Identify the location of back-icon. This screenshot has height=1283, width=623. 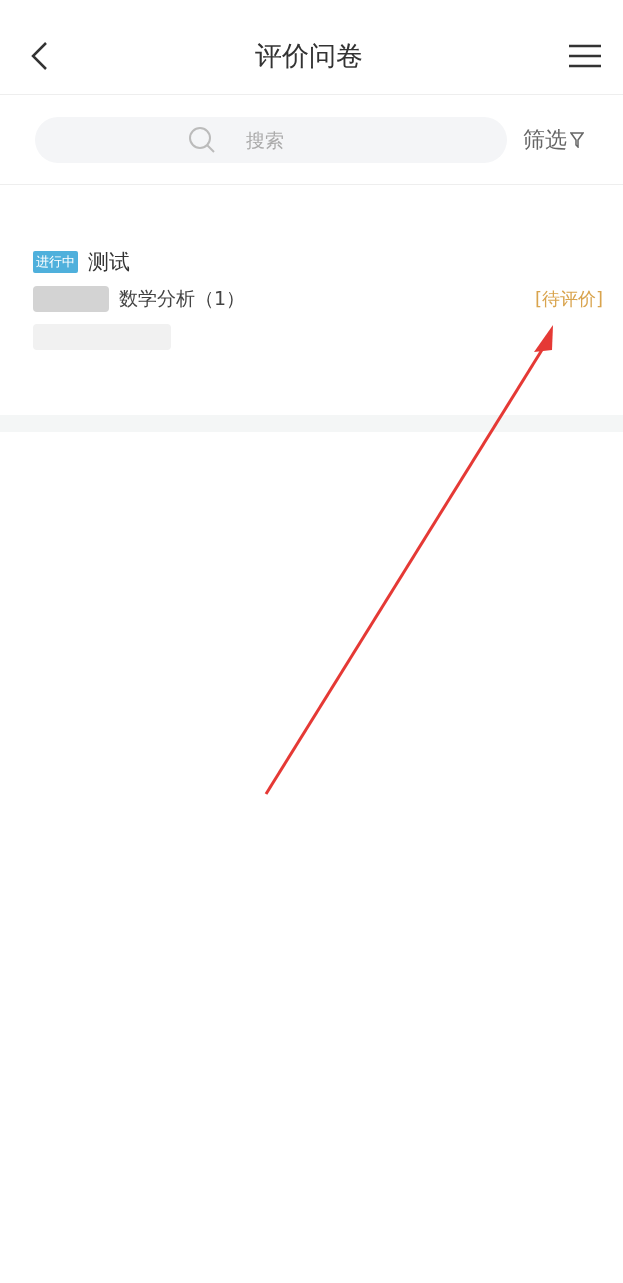
(39, 56).